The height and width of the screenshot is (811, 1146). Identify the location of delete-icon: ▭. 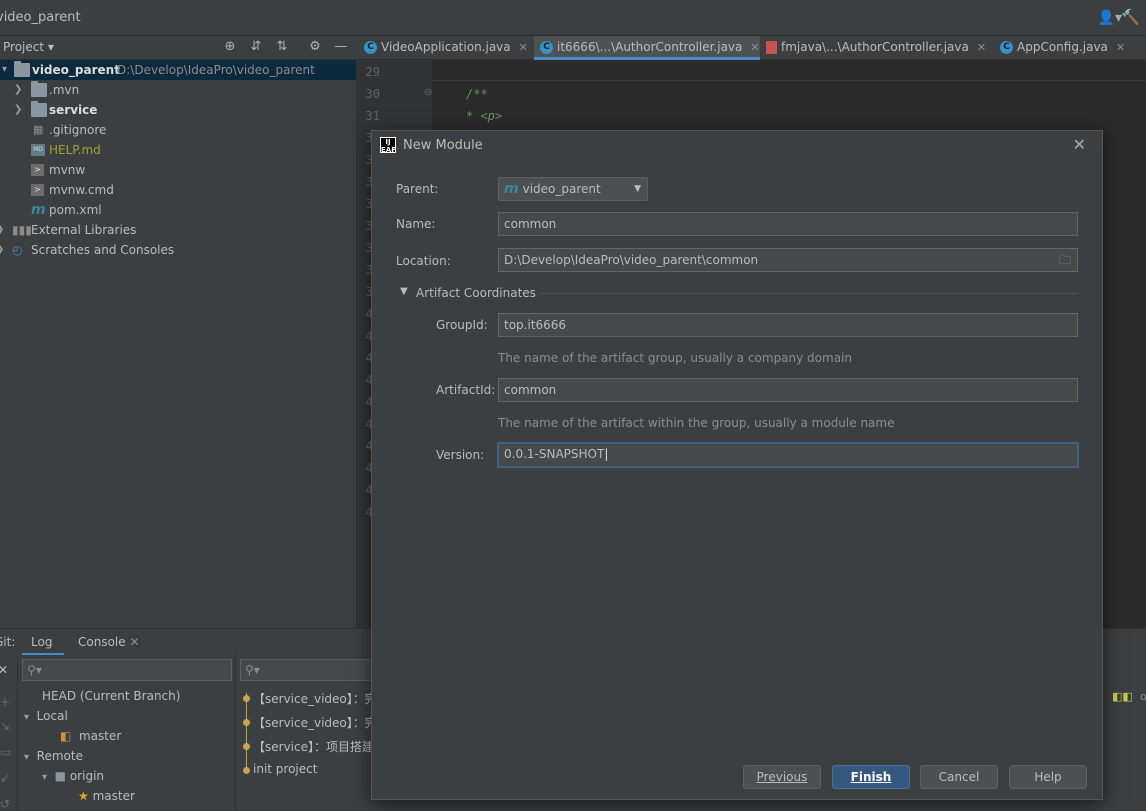
(5, 752).